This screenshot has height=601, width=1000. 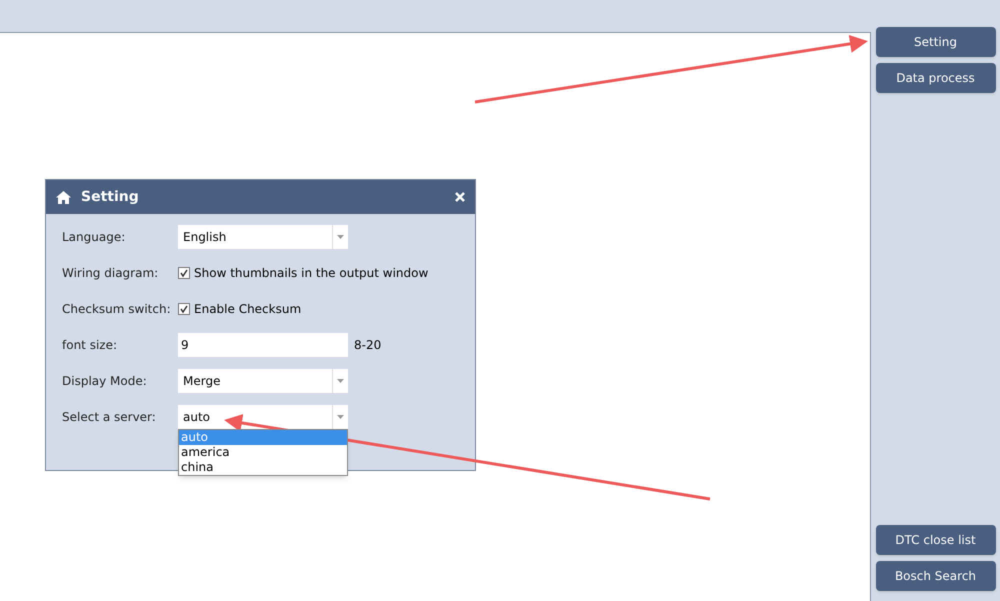 What do you see at coordinates (263, 452) in the screenshot?
I see `dropdown-option: america` at bounding box center [263, 452].